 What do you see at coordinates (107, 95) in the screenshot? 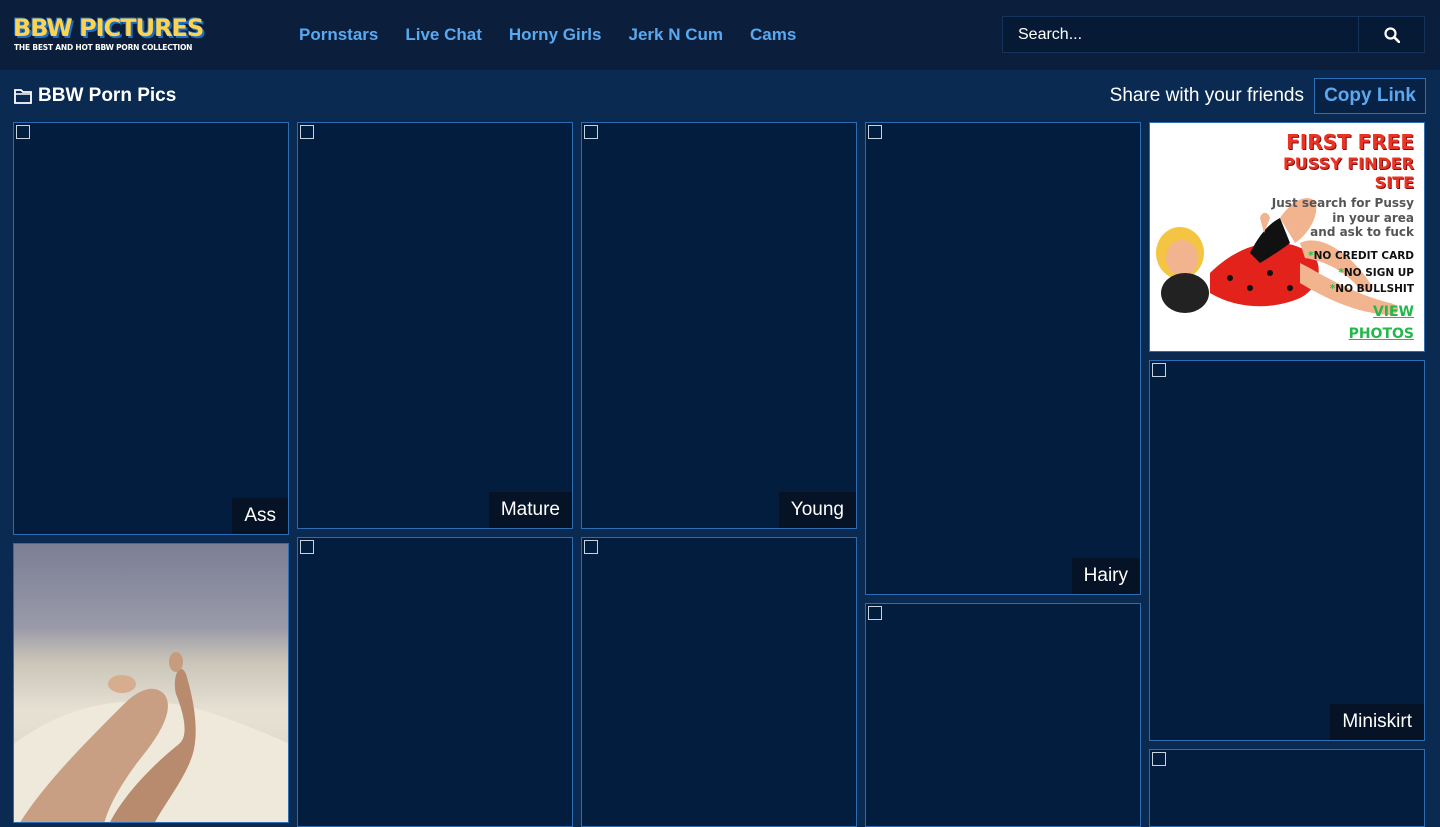
I see `page-title: BBW Porn Pics` at bounding box center [107, 95].